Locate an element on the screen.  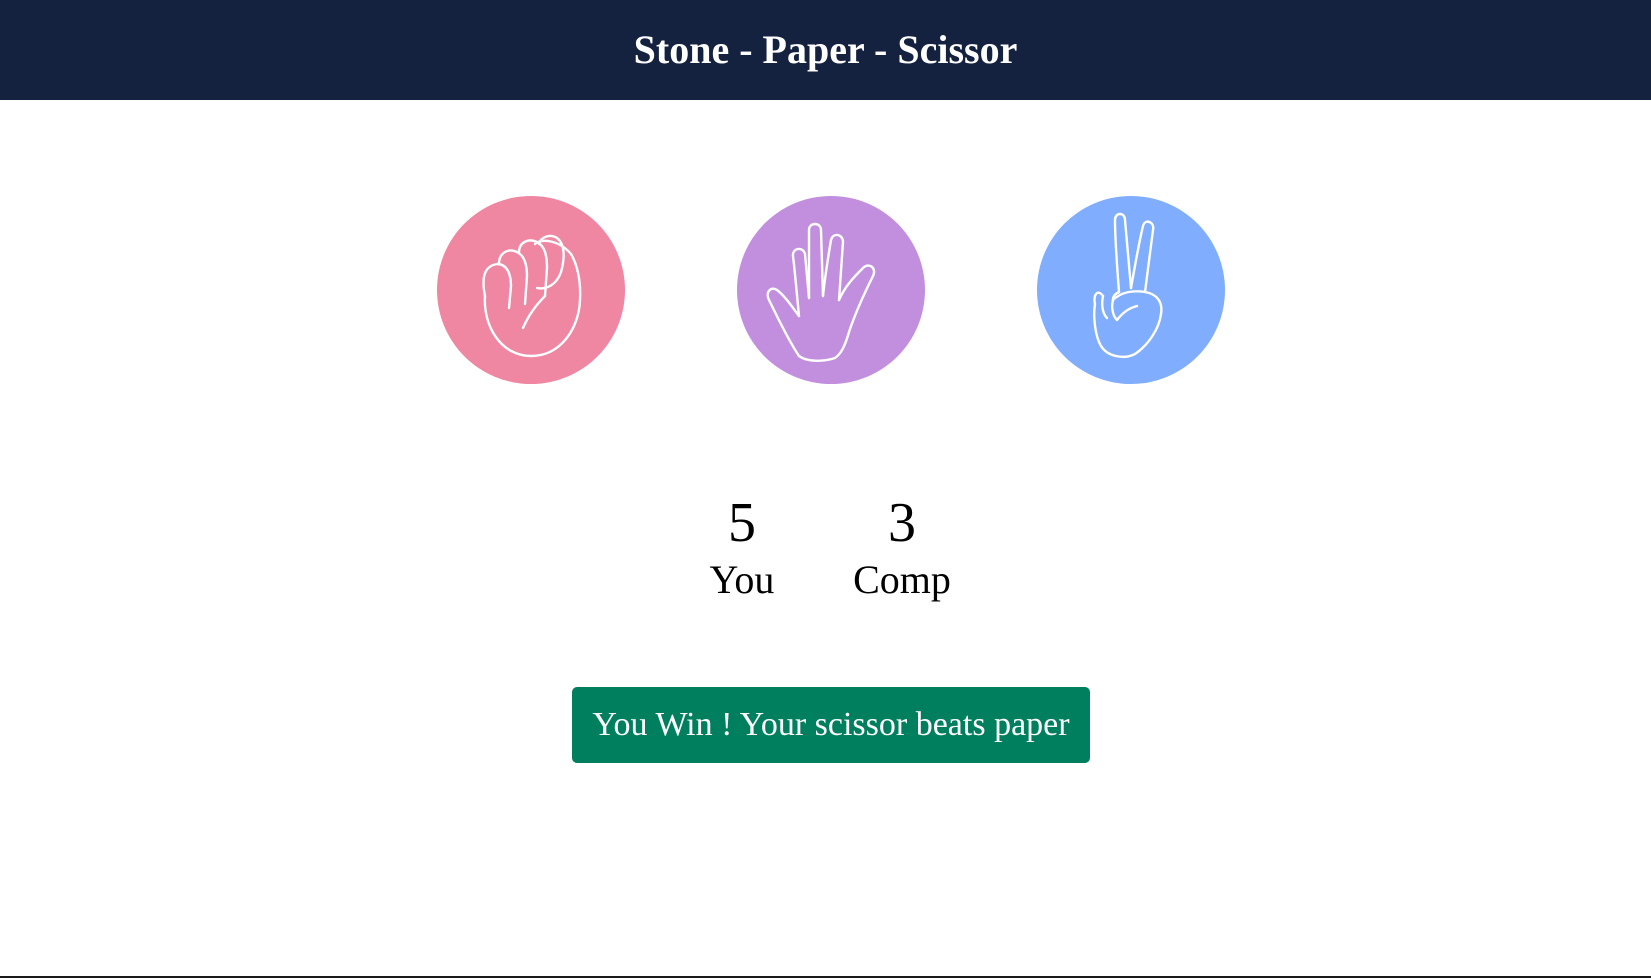
victory-hand-icon is located at coordinates (1131, 290).